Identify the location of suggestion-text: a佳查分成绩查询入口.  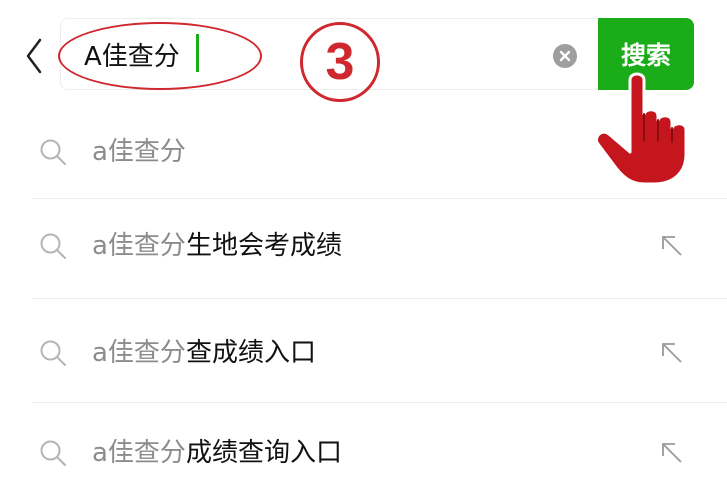
(217, 453).